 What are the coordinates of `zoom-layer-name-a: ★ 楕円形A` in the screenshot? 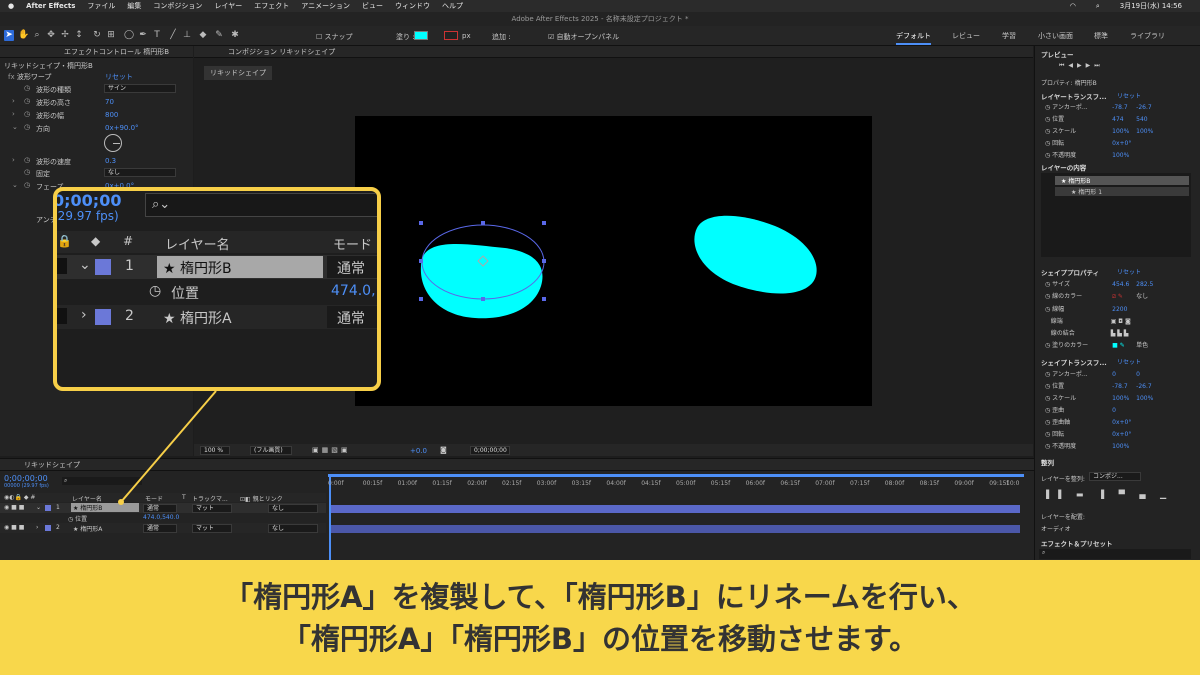 It's located at (197, 319).